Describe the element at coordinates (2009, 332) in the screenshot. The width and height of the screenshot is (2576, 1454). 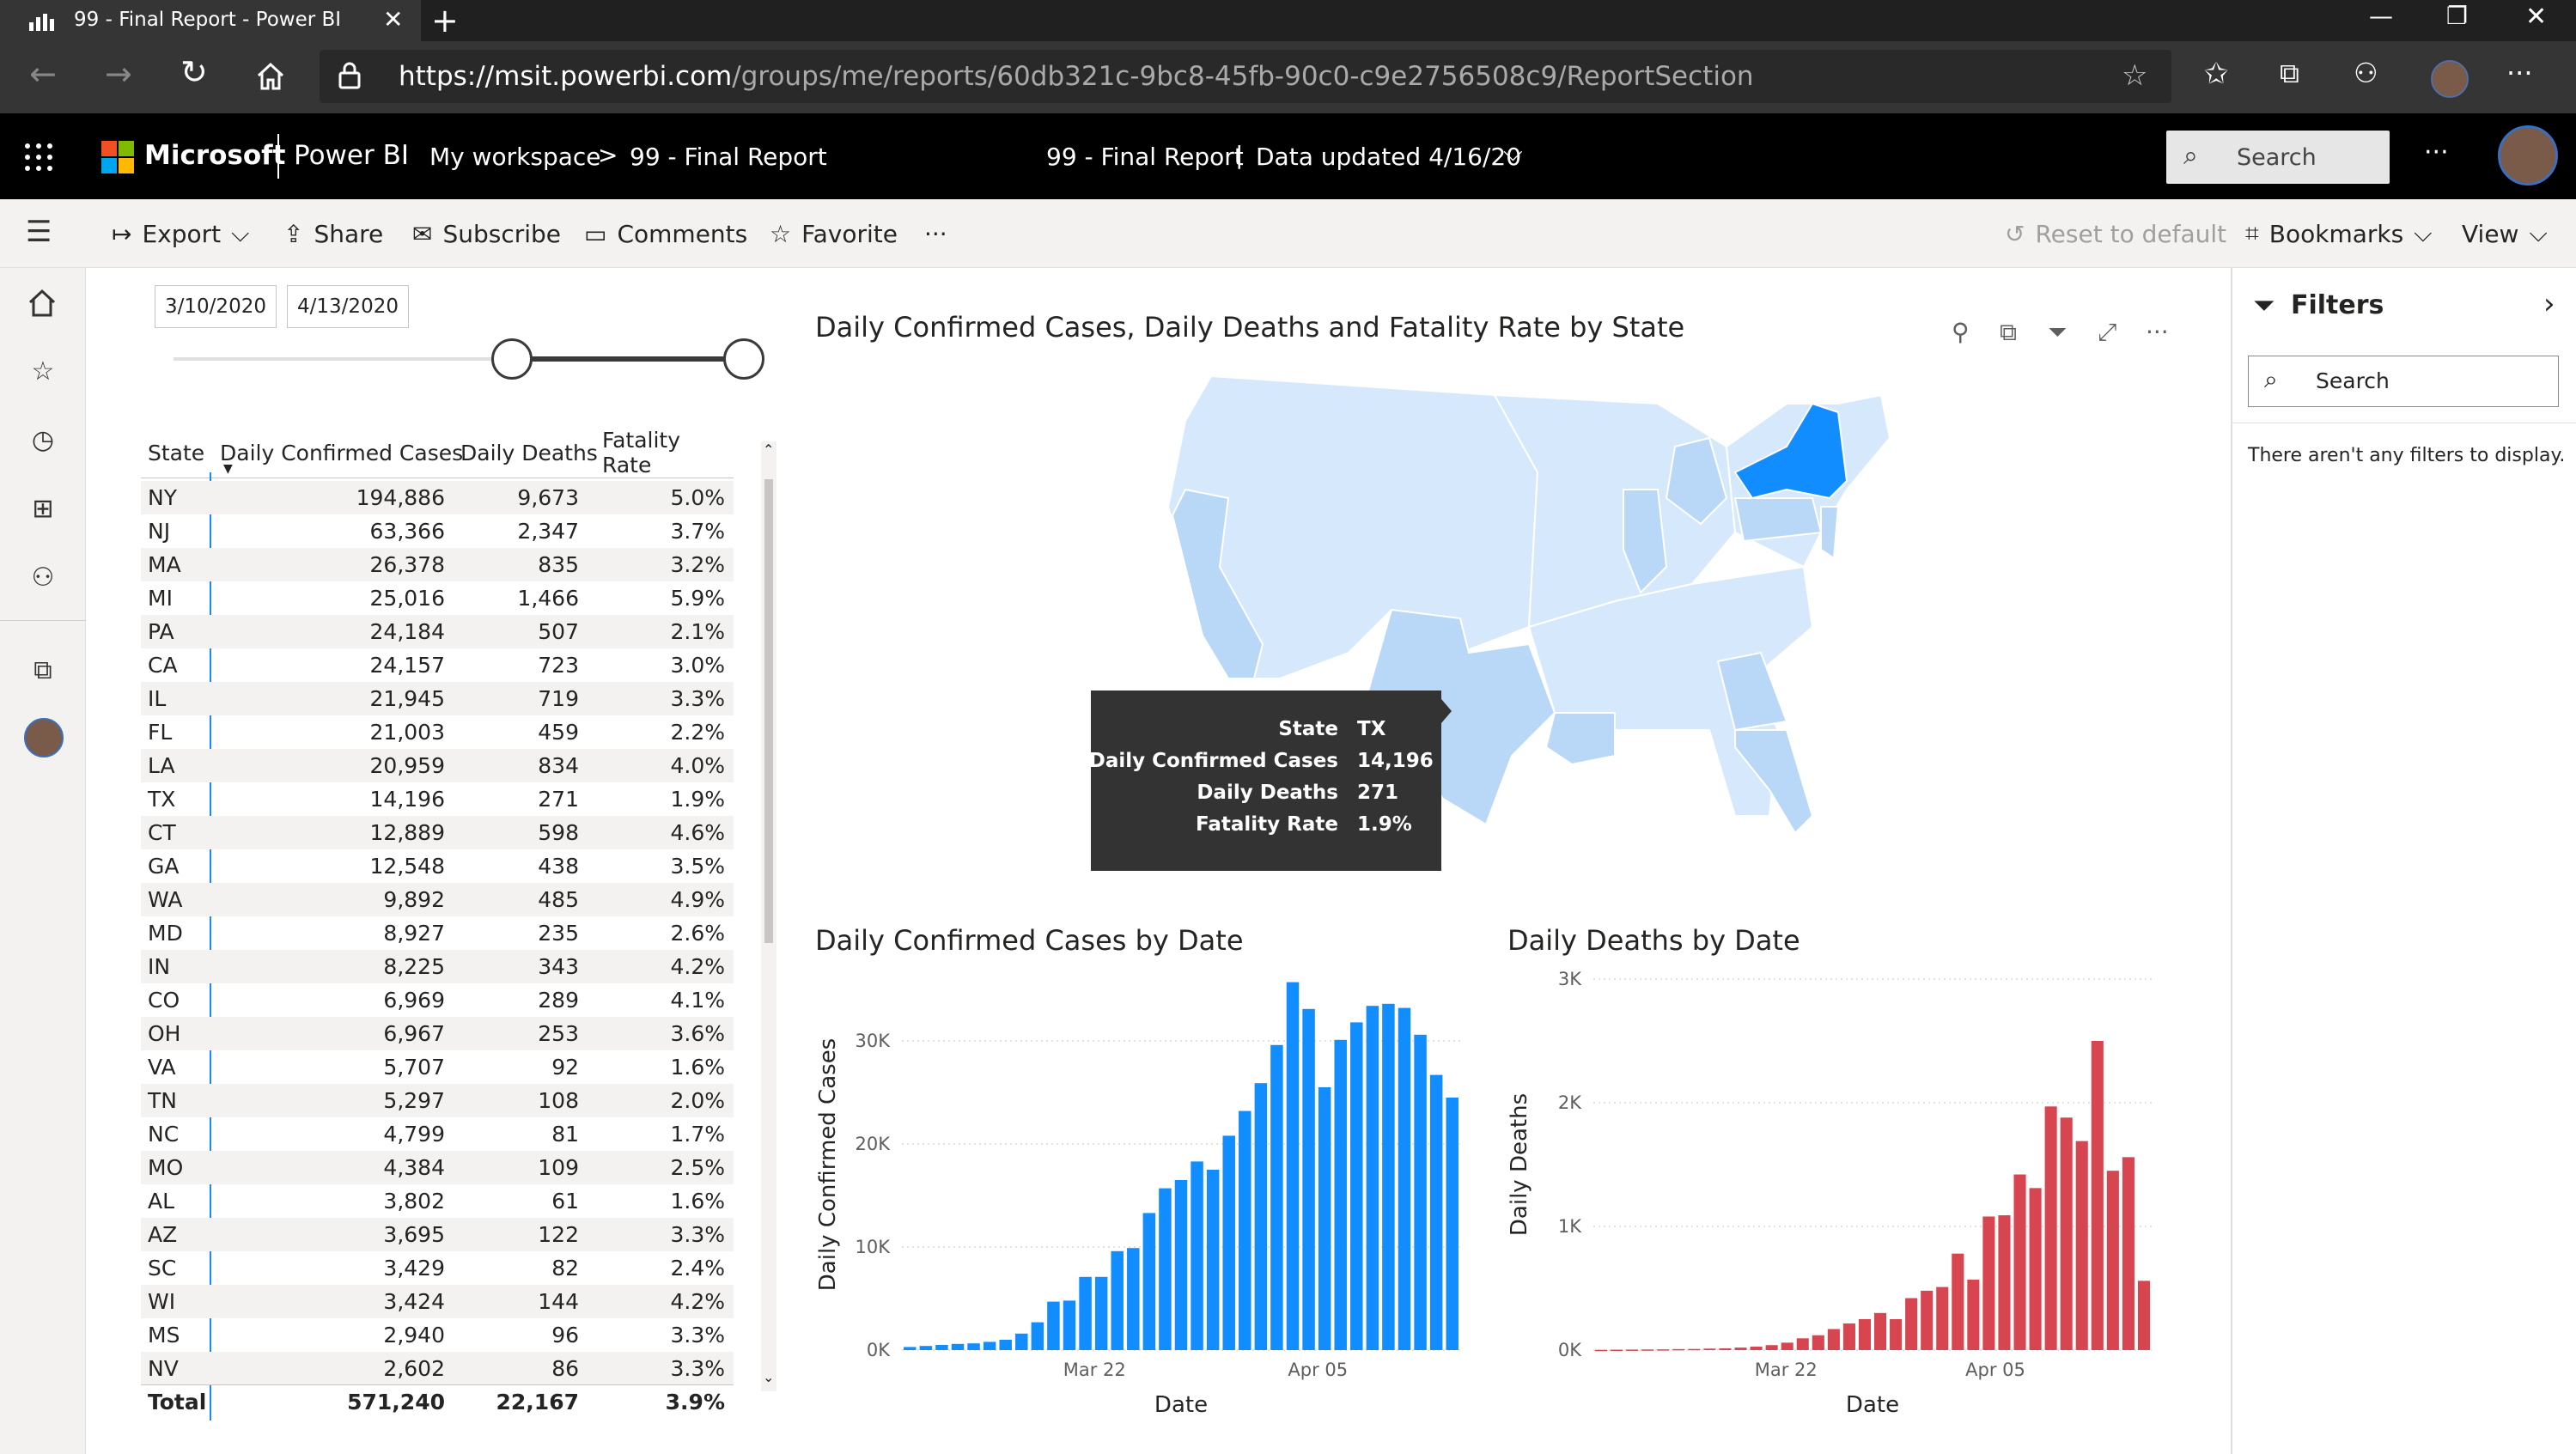
I see `copy-icon: ⧉` at that location.